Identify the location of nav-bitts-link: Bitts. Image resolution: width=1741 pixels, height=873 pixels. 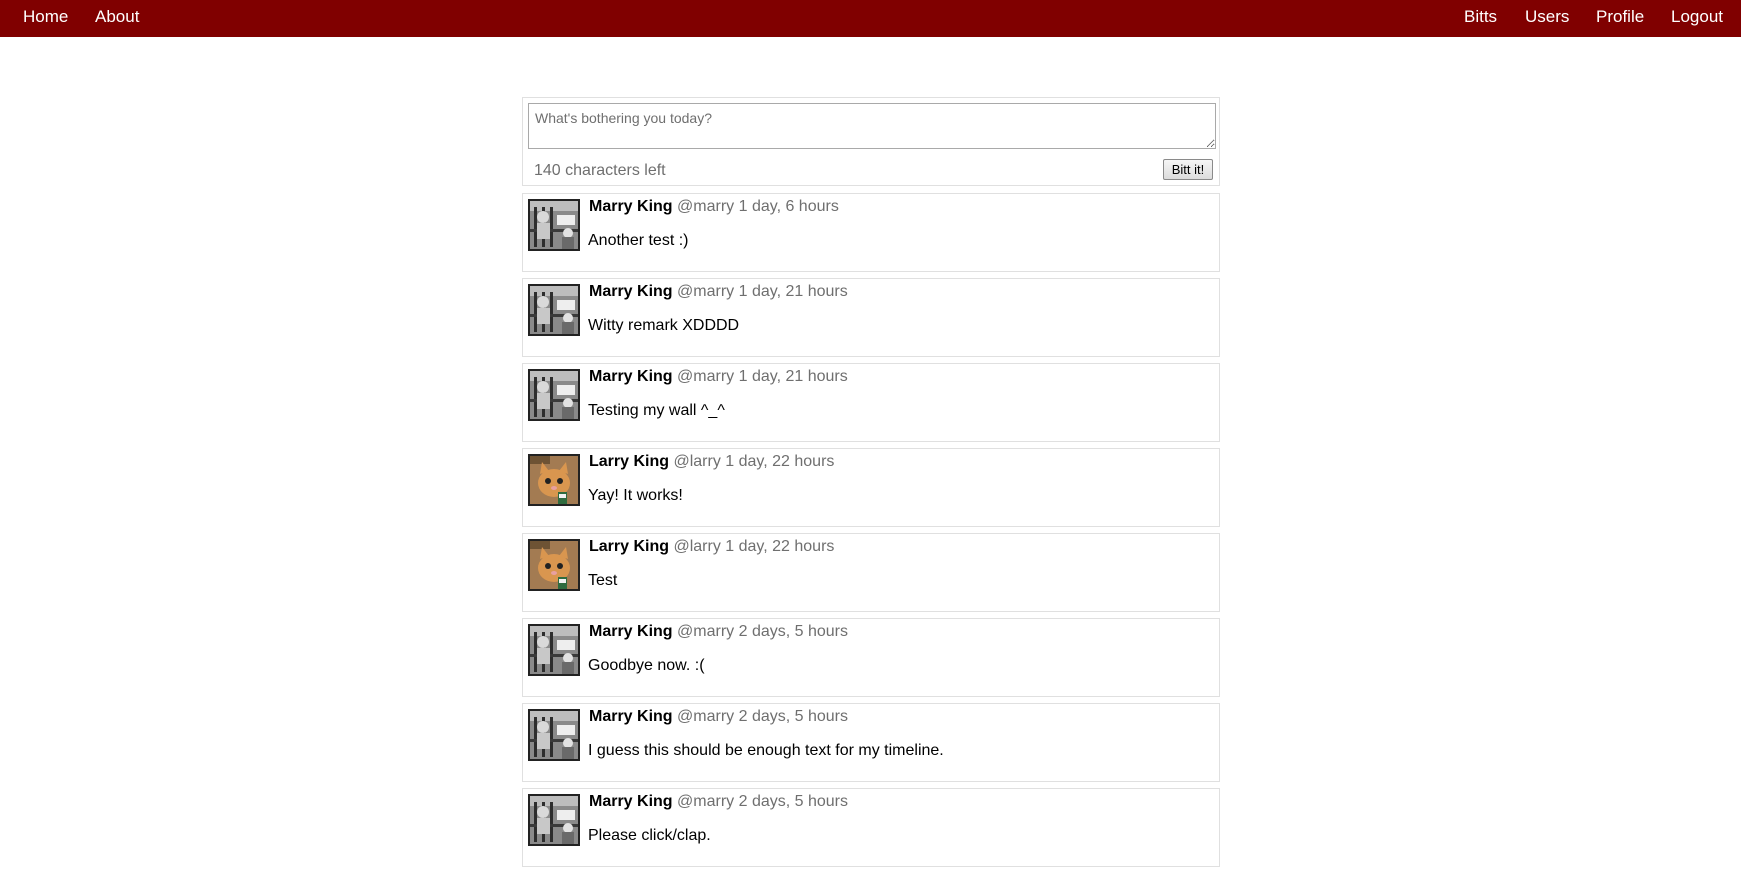
(1480, 18).